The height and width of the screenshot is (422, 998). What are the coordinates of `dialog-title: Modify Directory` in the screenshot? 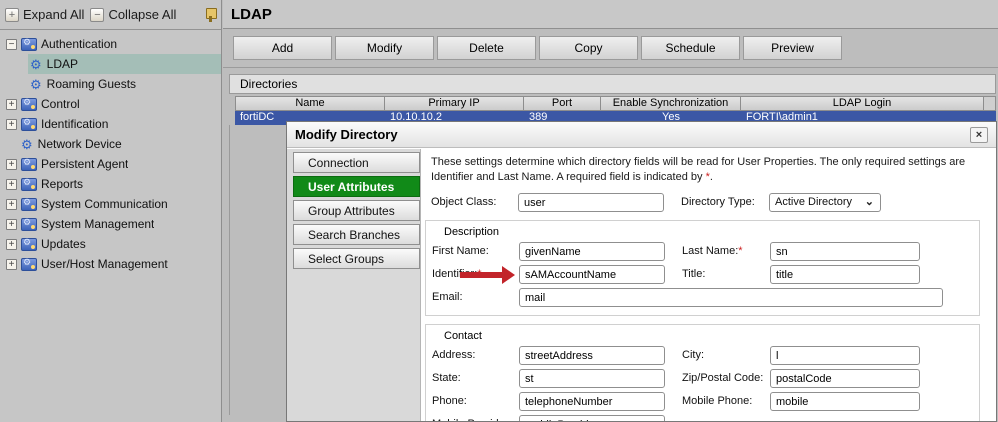 It's located at (346, 134).